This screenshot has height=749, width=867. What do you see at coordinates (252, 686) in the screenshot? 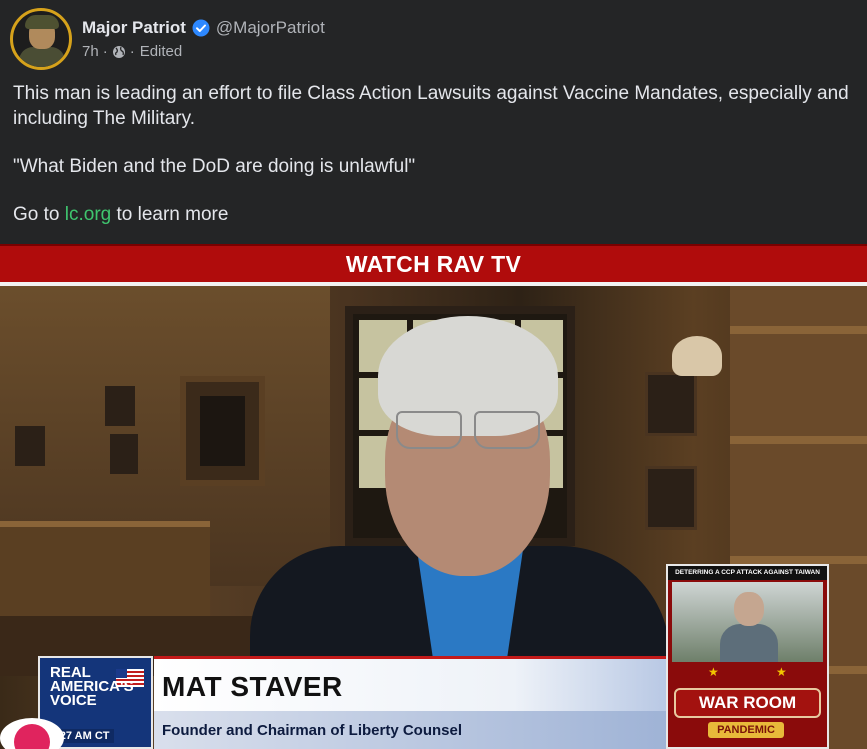
I see `guest-name: MAT STAVER` at bounding box center [252, 686].